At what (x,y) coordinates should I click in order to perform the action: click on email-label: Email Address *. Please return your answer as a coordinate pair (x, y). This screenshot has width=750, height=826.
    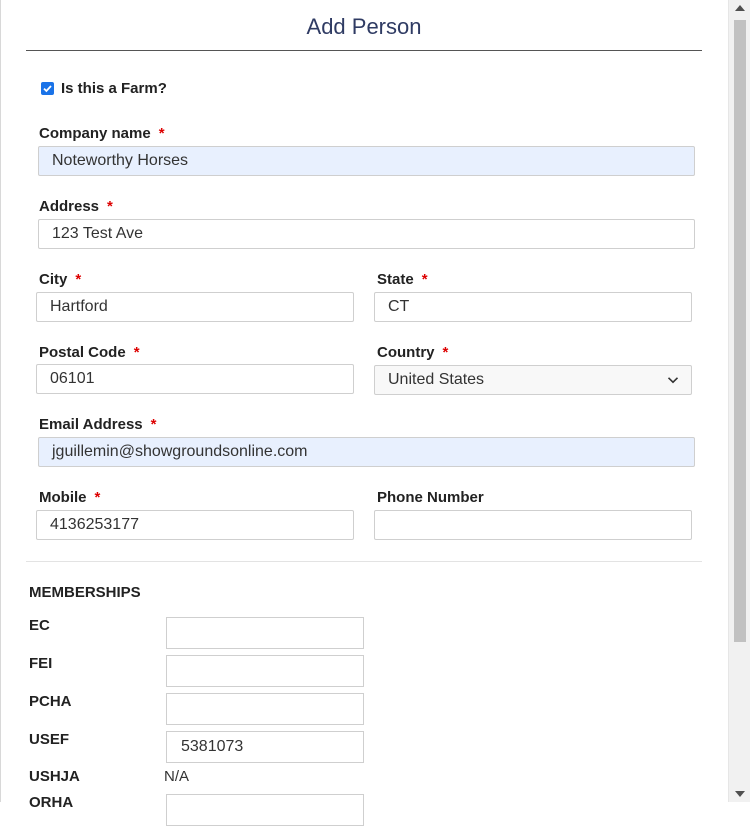
    Looking at the image, I should click on (98, 424).